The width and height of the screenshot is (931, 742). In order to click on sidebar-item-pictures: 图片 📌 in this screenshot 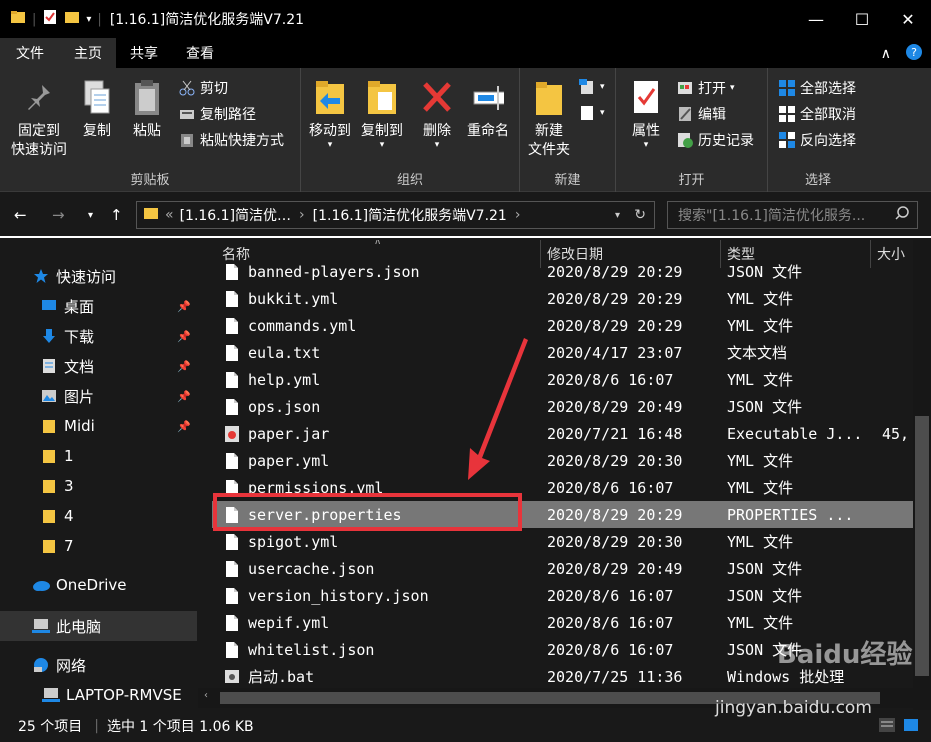, I will do `click(98, 396)`.